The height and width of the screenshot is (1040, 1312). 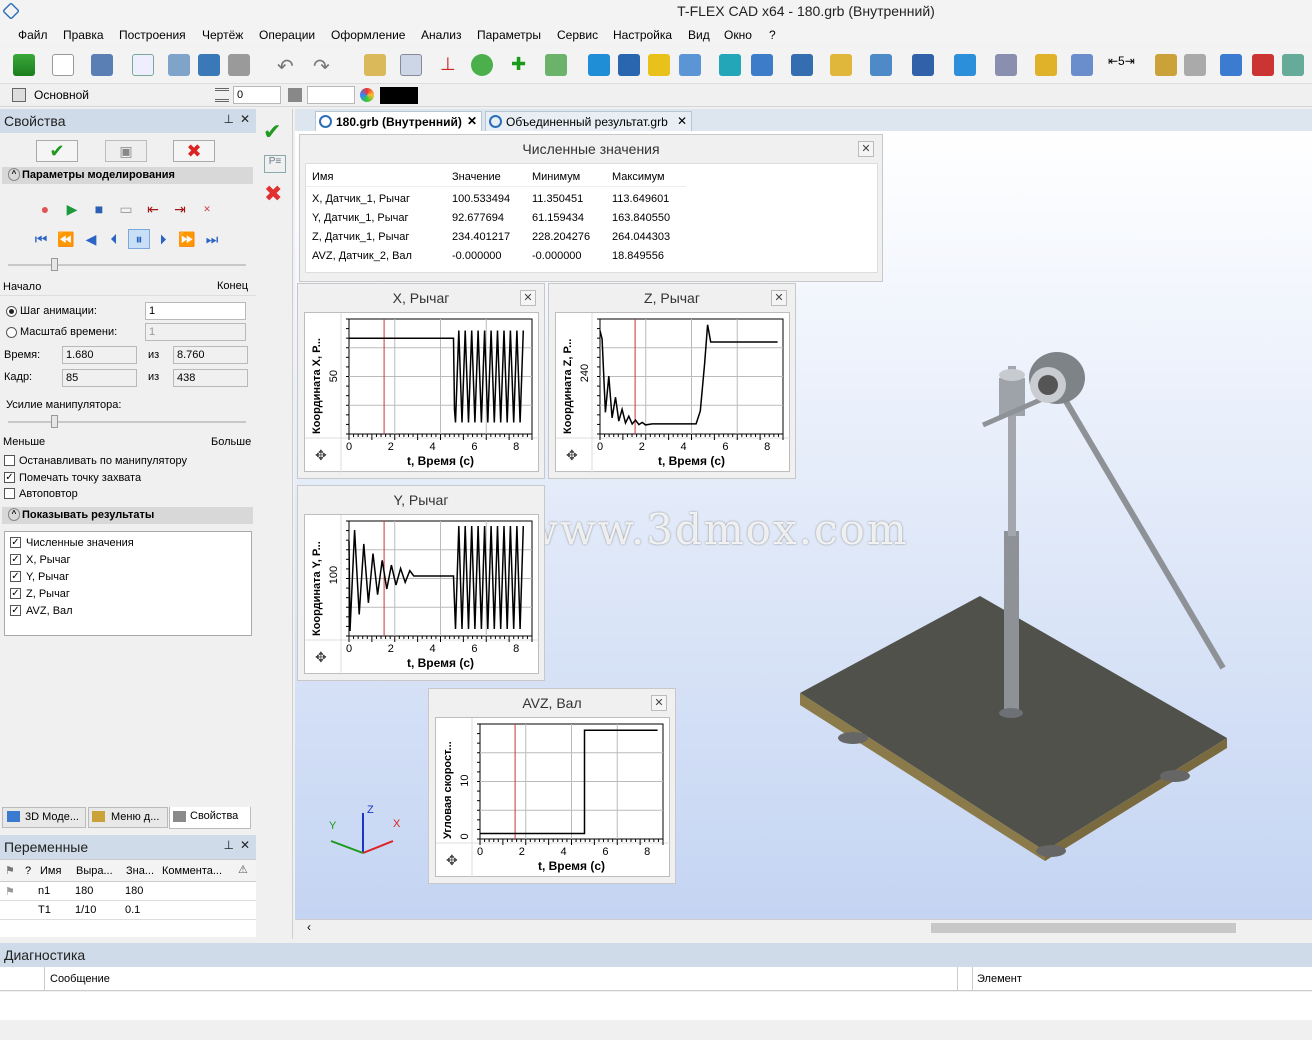 I want to click on horizontal-scrollbar: ‹, so click(x=803, y=927).